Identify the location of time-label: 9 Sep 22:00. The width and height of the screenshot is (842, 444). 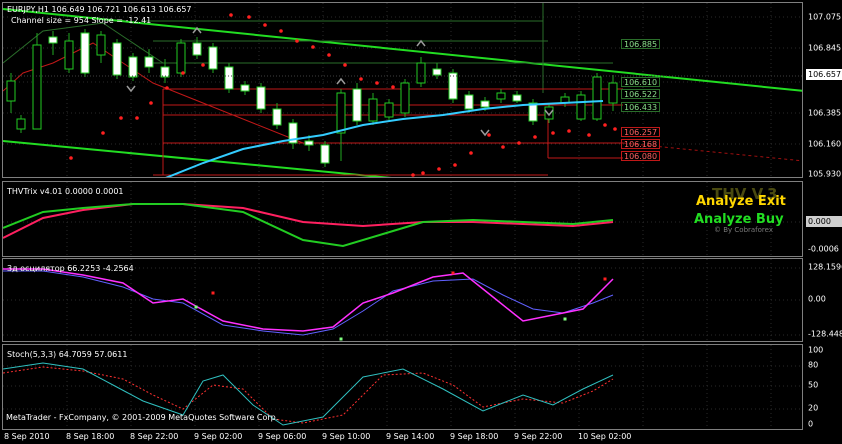
(538, 436).